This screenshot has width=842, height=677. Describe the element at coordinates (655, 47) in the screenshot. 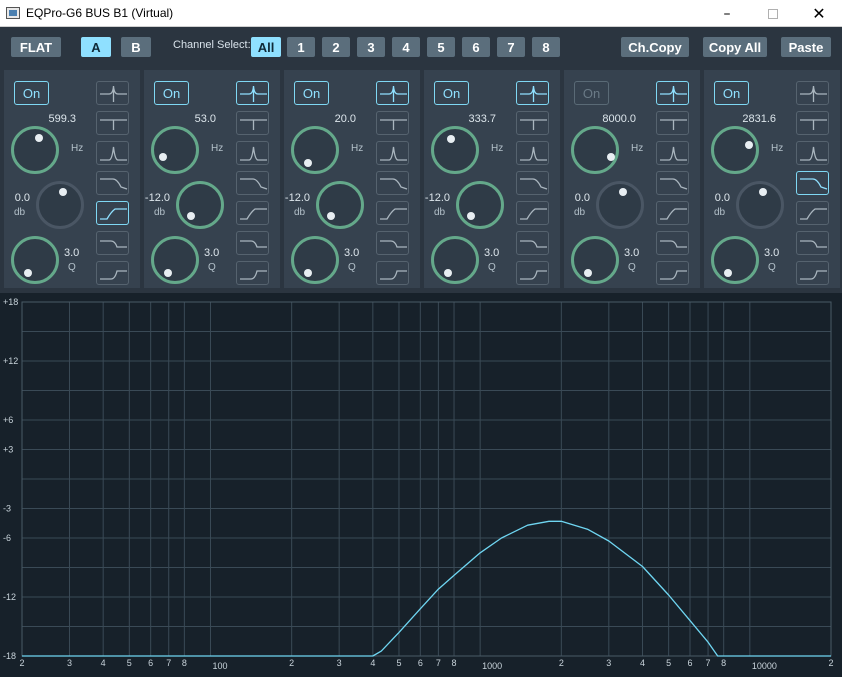

I see `ch-copy-button: Ch.Copy` at that location.